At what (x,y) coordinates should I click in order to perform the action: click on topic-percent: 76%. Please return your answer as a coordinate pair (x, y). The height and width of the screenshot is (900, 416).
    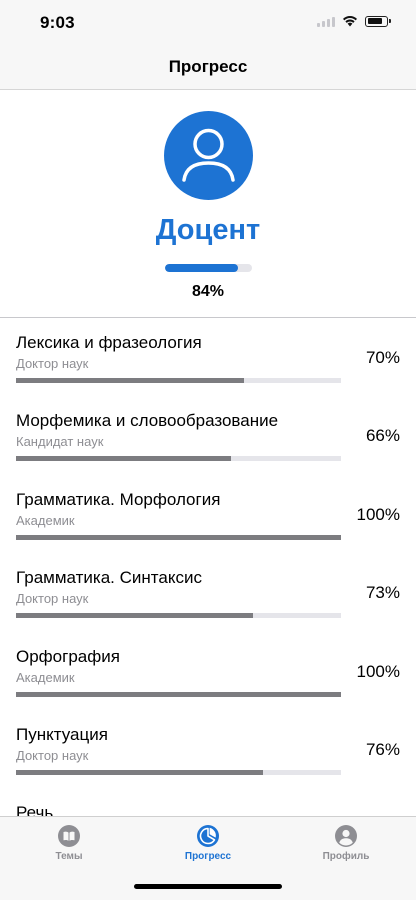
    Looking at the image, I should click on (382, 749).